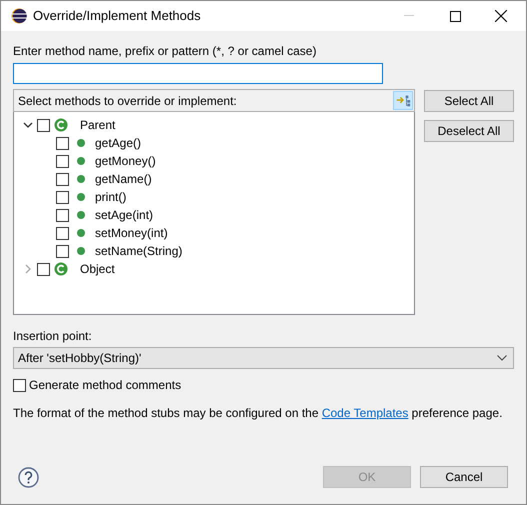  Describe the element at coordinates (117, 16) in the screenshot. I see `window-title: Override/Implement Methods` at that location.